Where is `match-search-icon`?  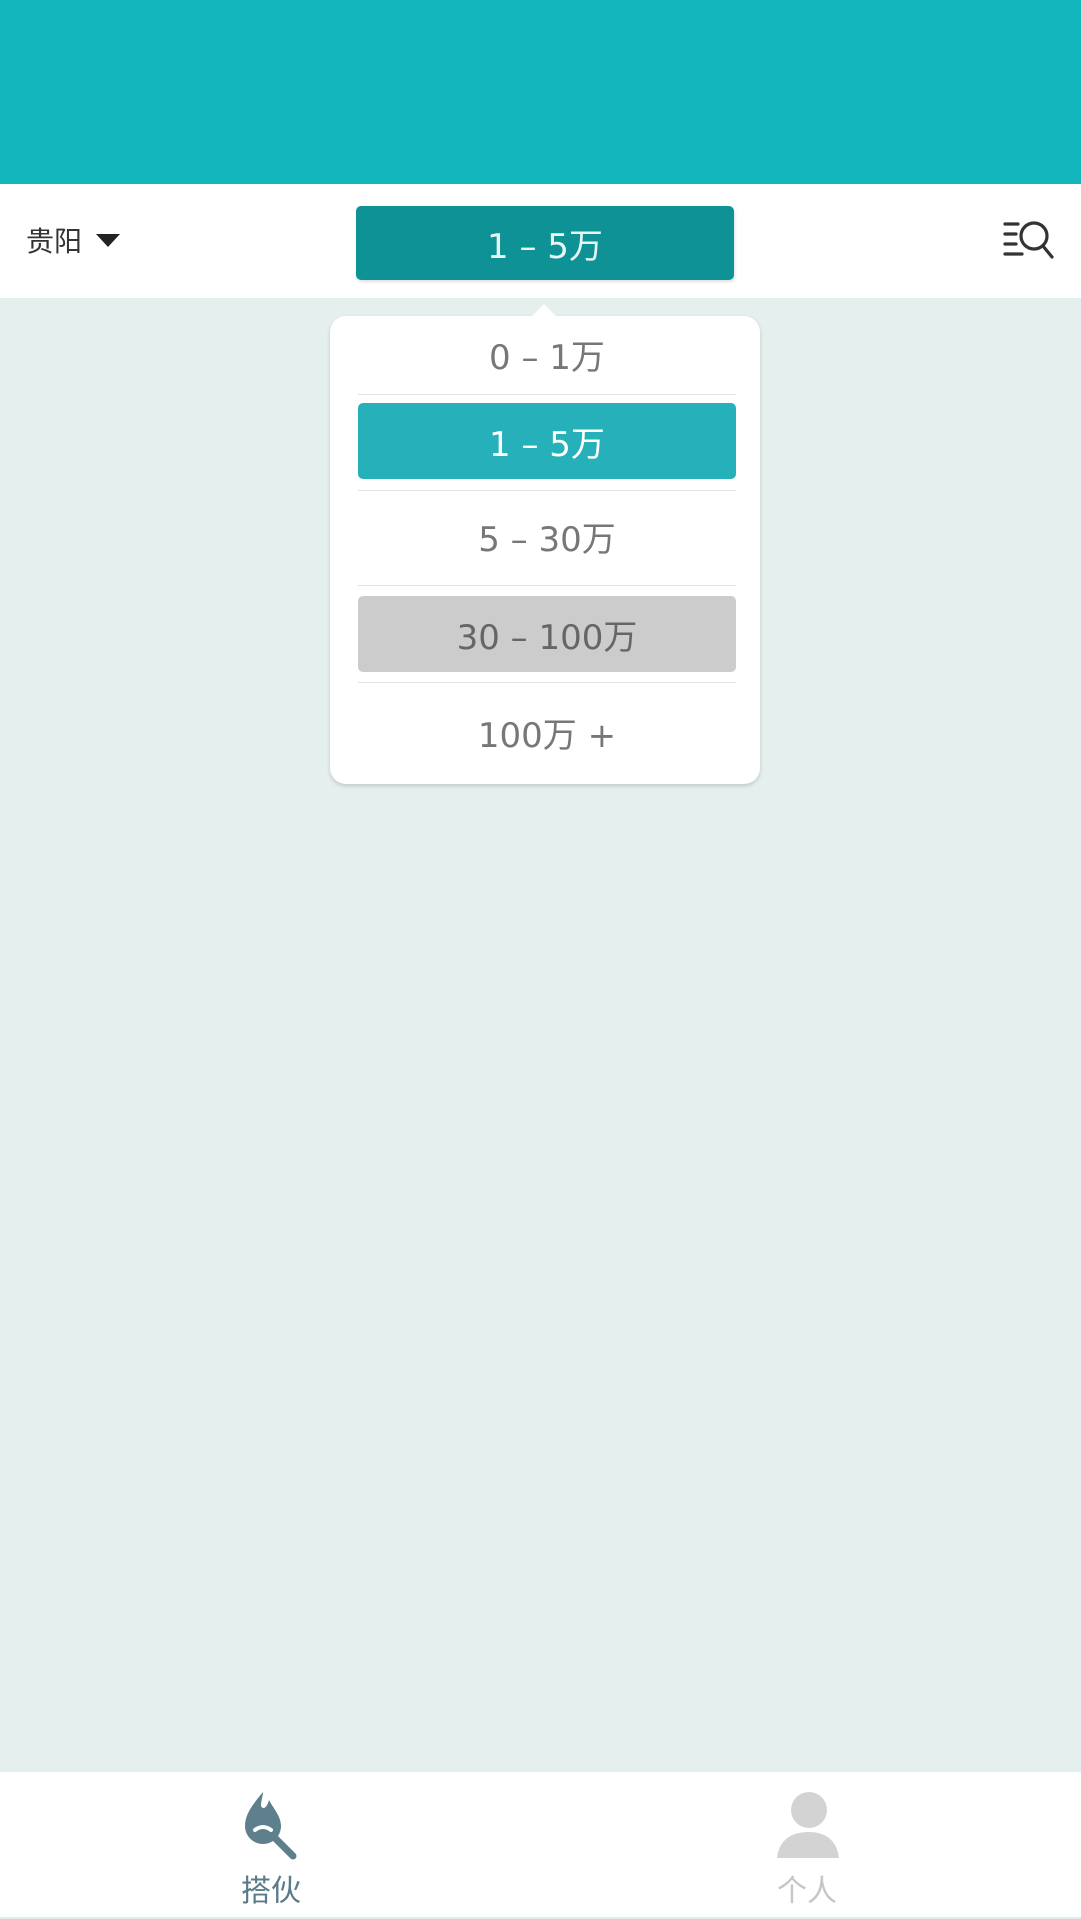
match-search-icon is located at coordinates (271, 1826).